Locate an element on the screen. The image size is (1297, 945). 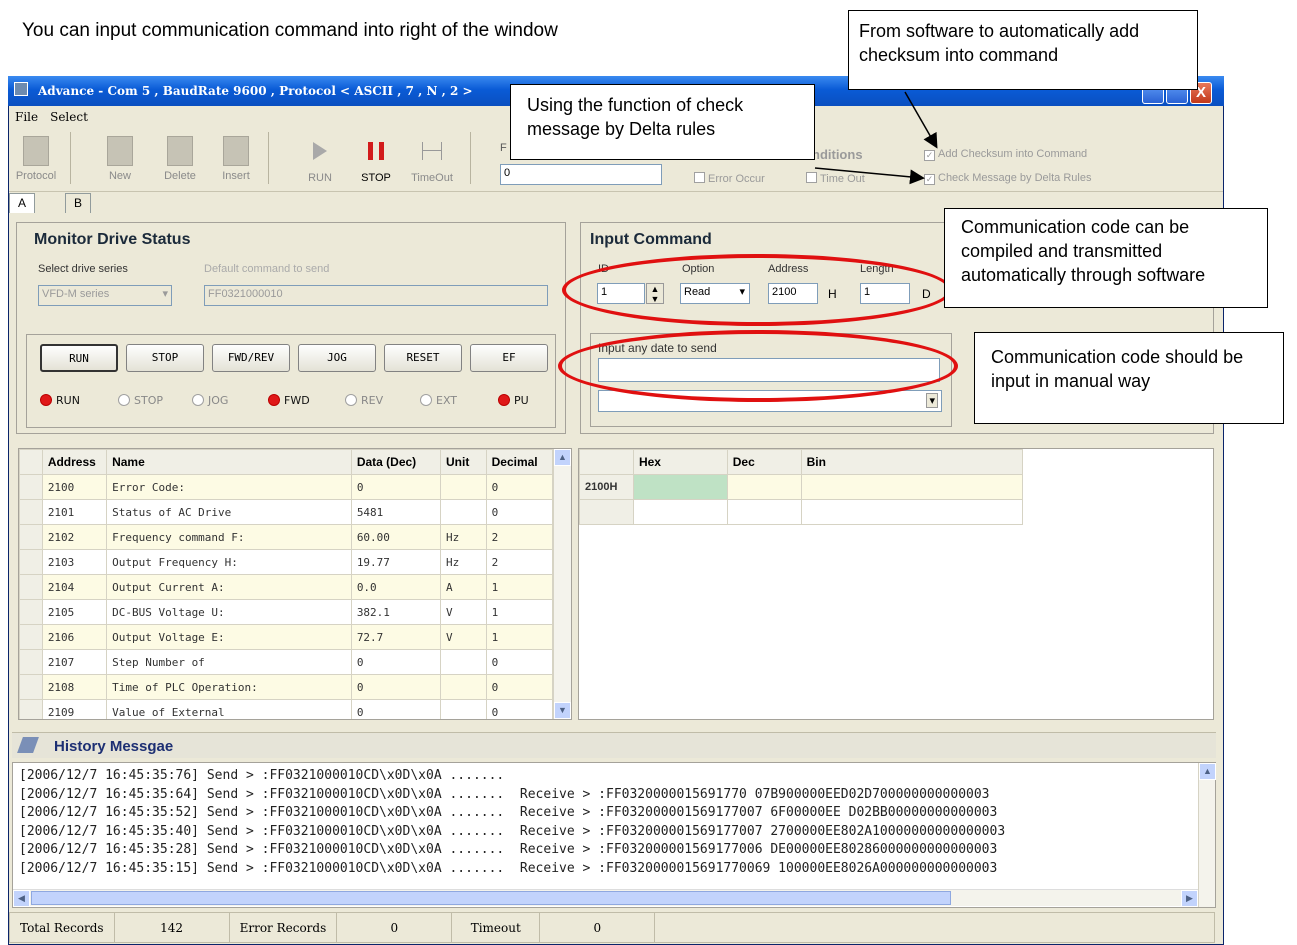
annotation-arrows is located at coordinates (876, 138).